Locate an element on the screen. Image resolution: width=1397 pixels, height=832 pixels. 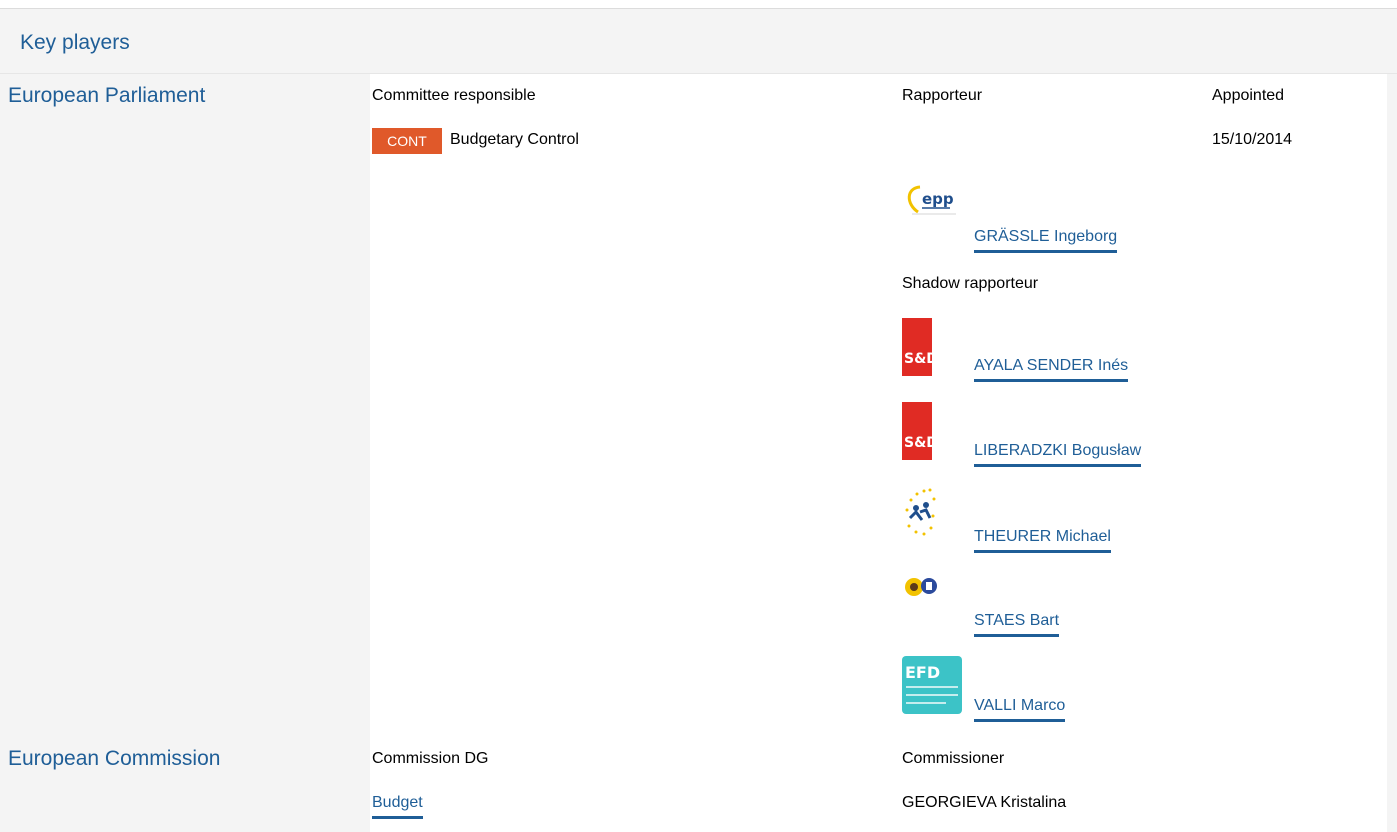
shadow-rapporteur-label: Shadow rapporteur is located at coordinates (970, 283).